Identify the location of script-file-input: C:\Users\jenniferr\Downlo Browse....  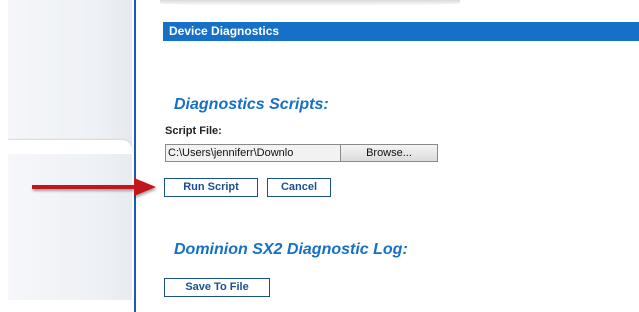
(301, 153).